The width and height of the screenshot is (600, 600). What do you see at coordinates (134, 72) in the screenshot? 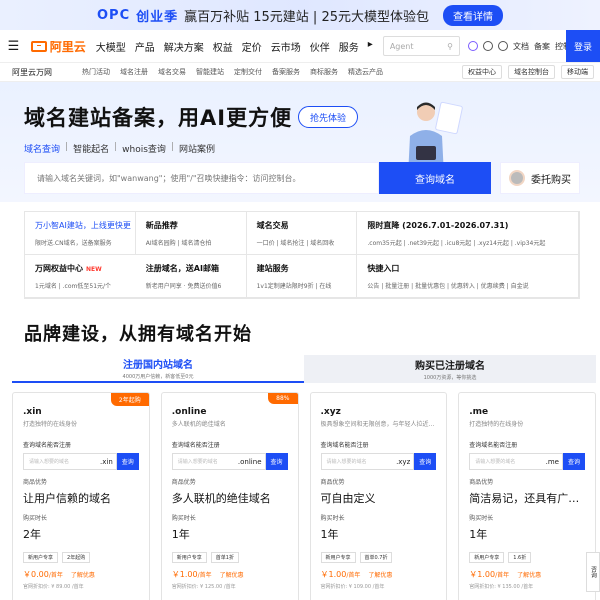
I see `subnav-link-register: 域名注册` at bounding box center [134, 72].